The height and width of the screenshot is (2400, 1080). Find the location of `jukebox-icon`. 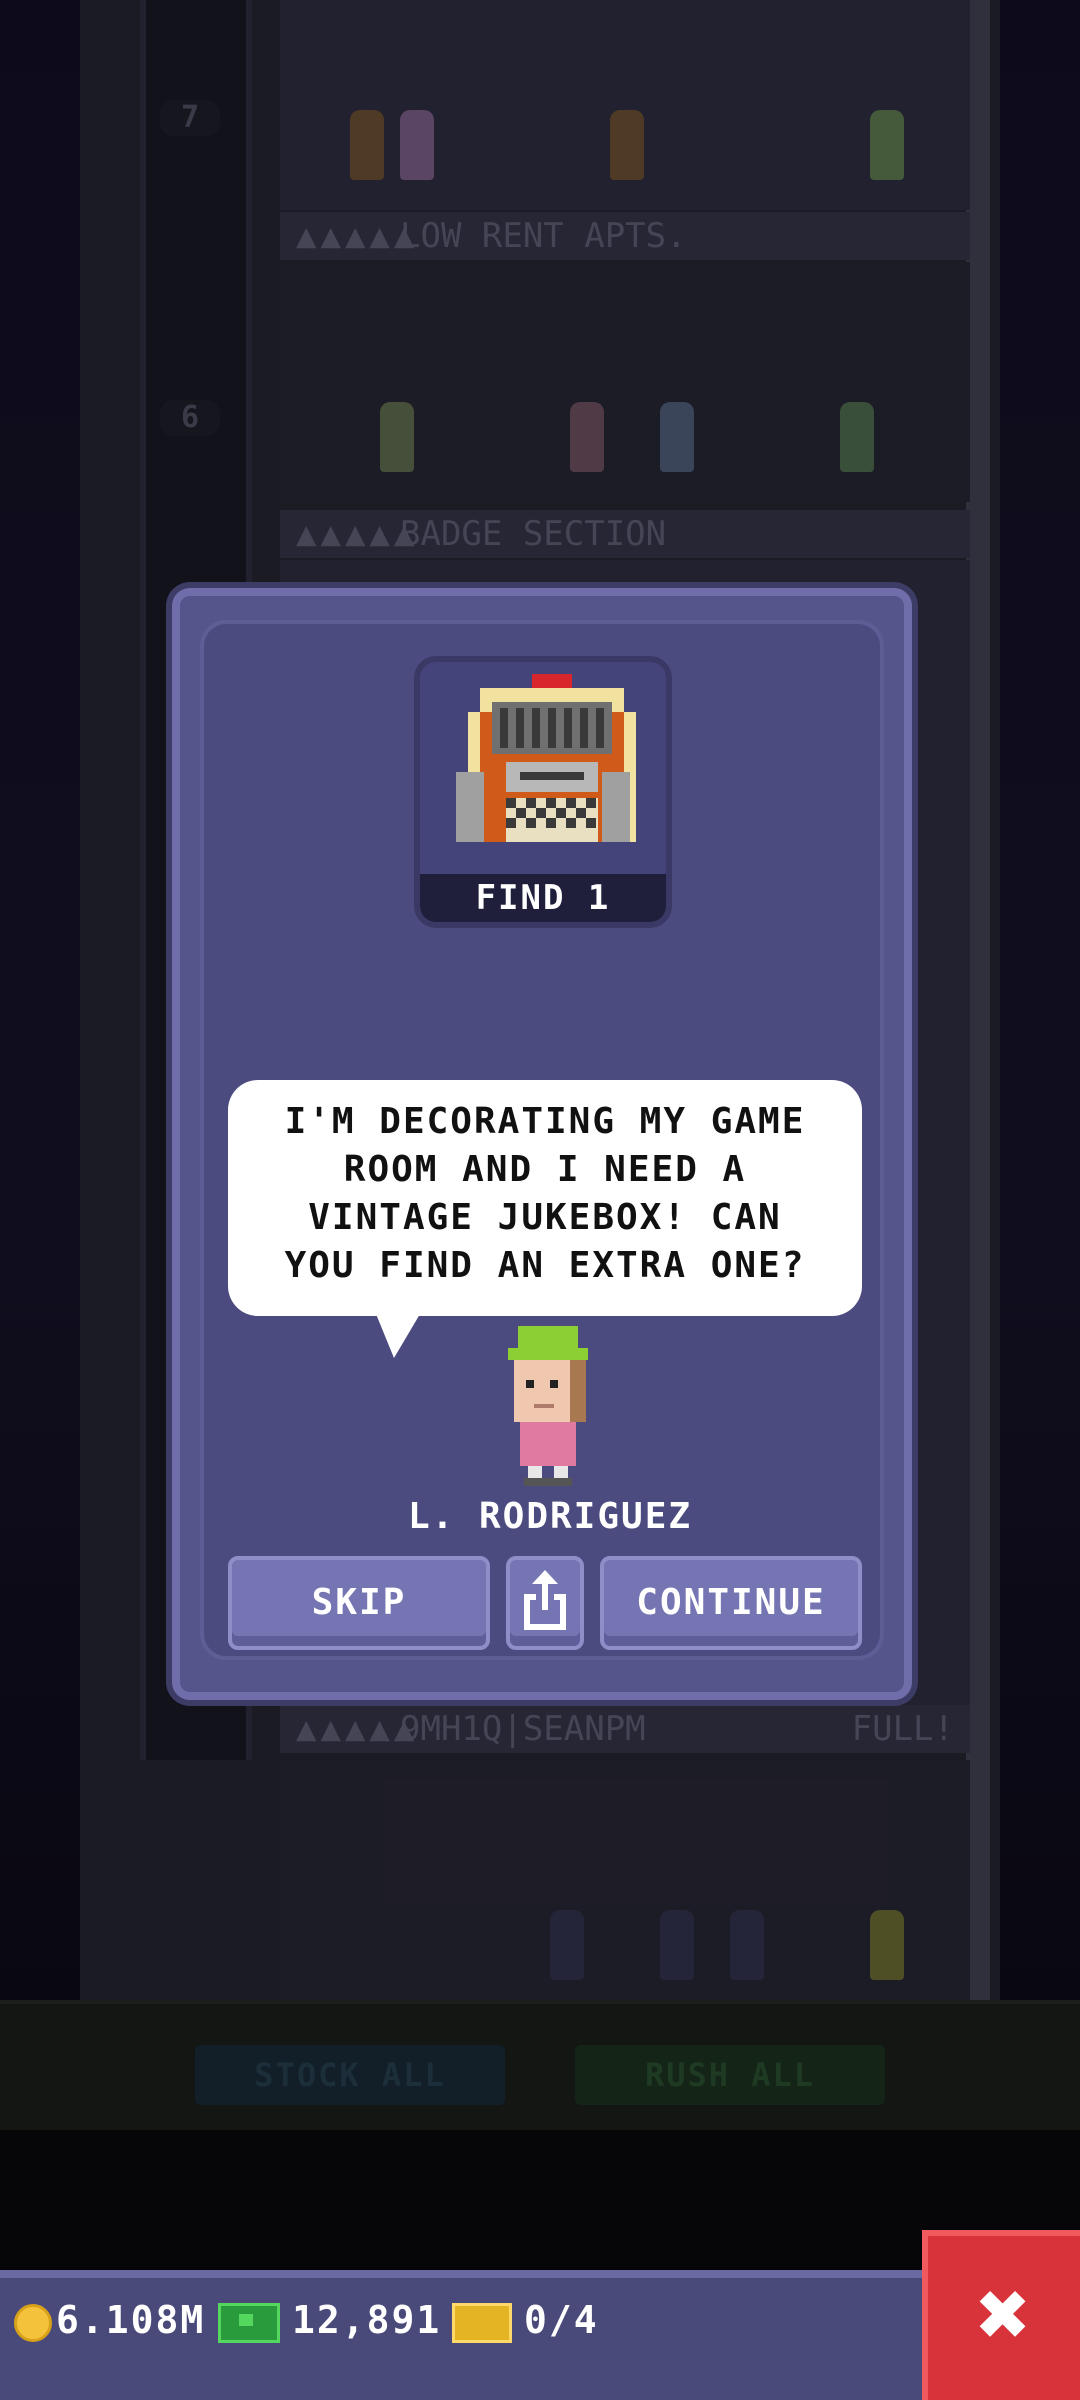

jukebox-icon is located at coordinates (546, 758).